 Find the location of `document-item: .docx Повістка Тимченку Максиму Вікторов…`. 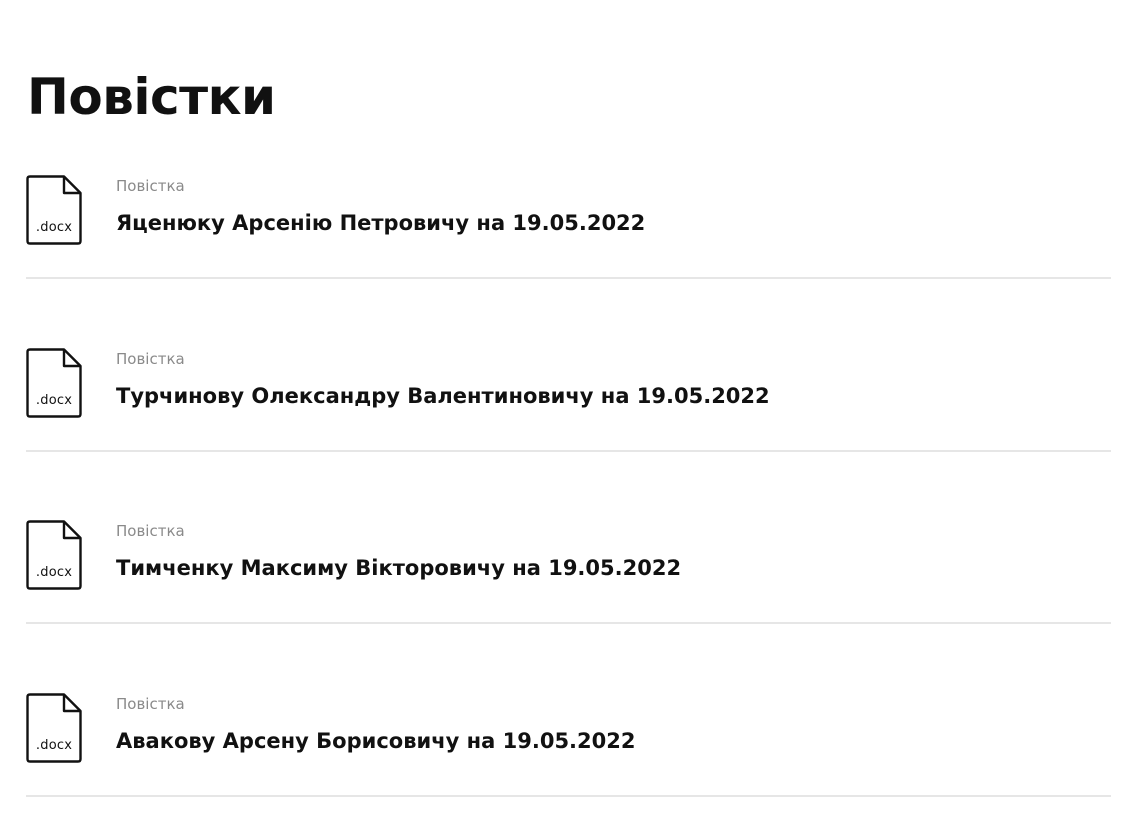

document-item: .docx Повістка Тимченку Максиму Вікторов… is located at coordinates (568, 572).